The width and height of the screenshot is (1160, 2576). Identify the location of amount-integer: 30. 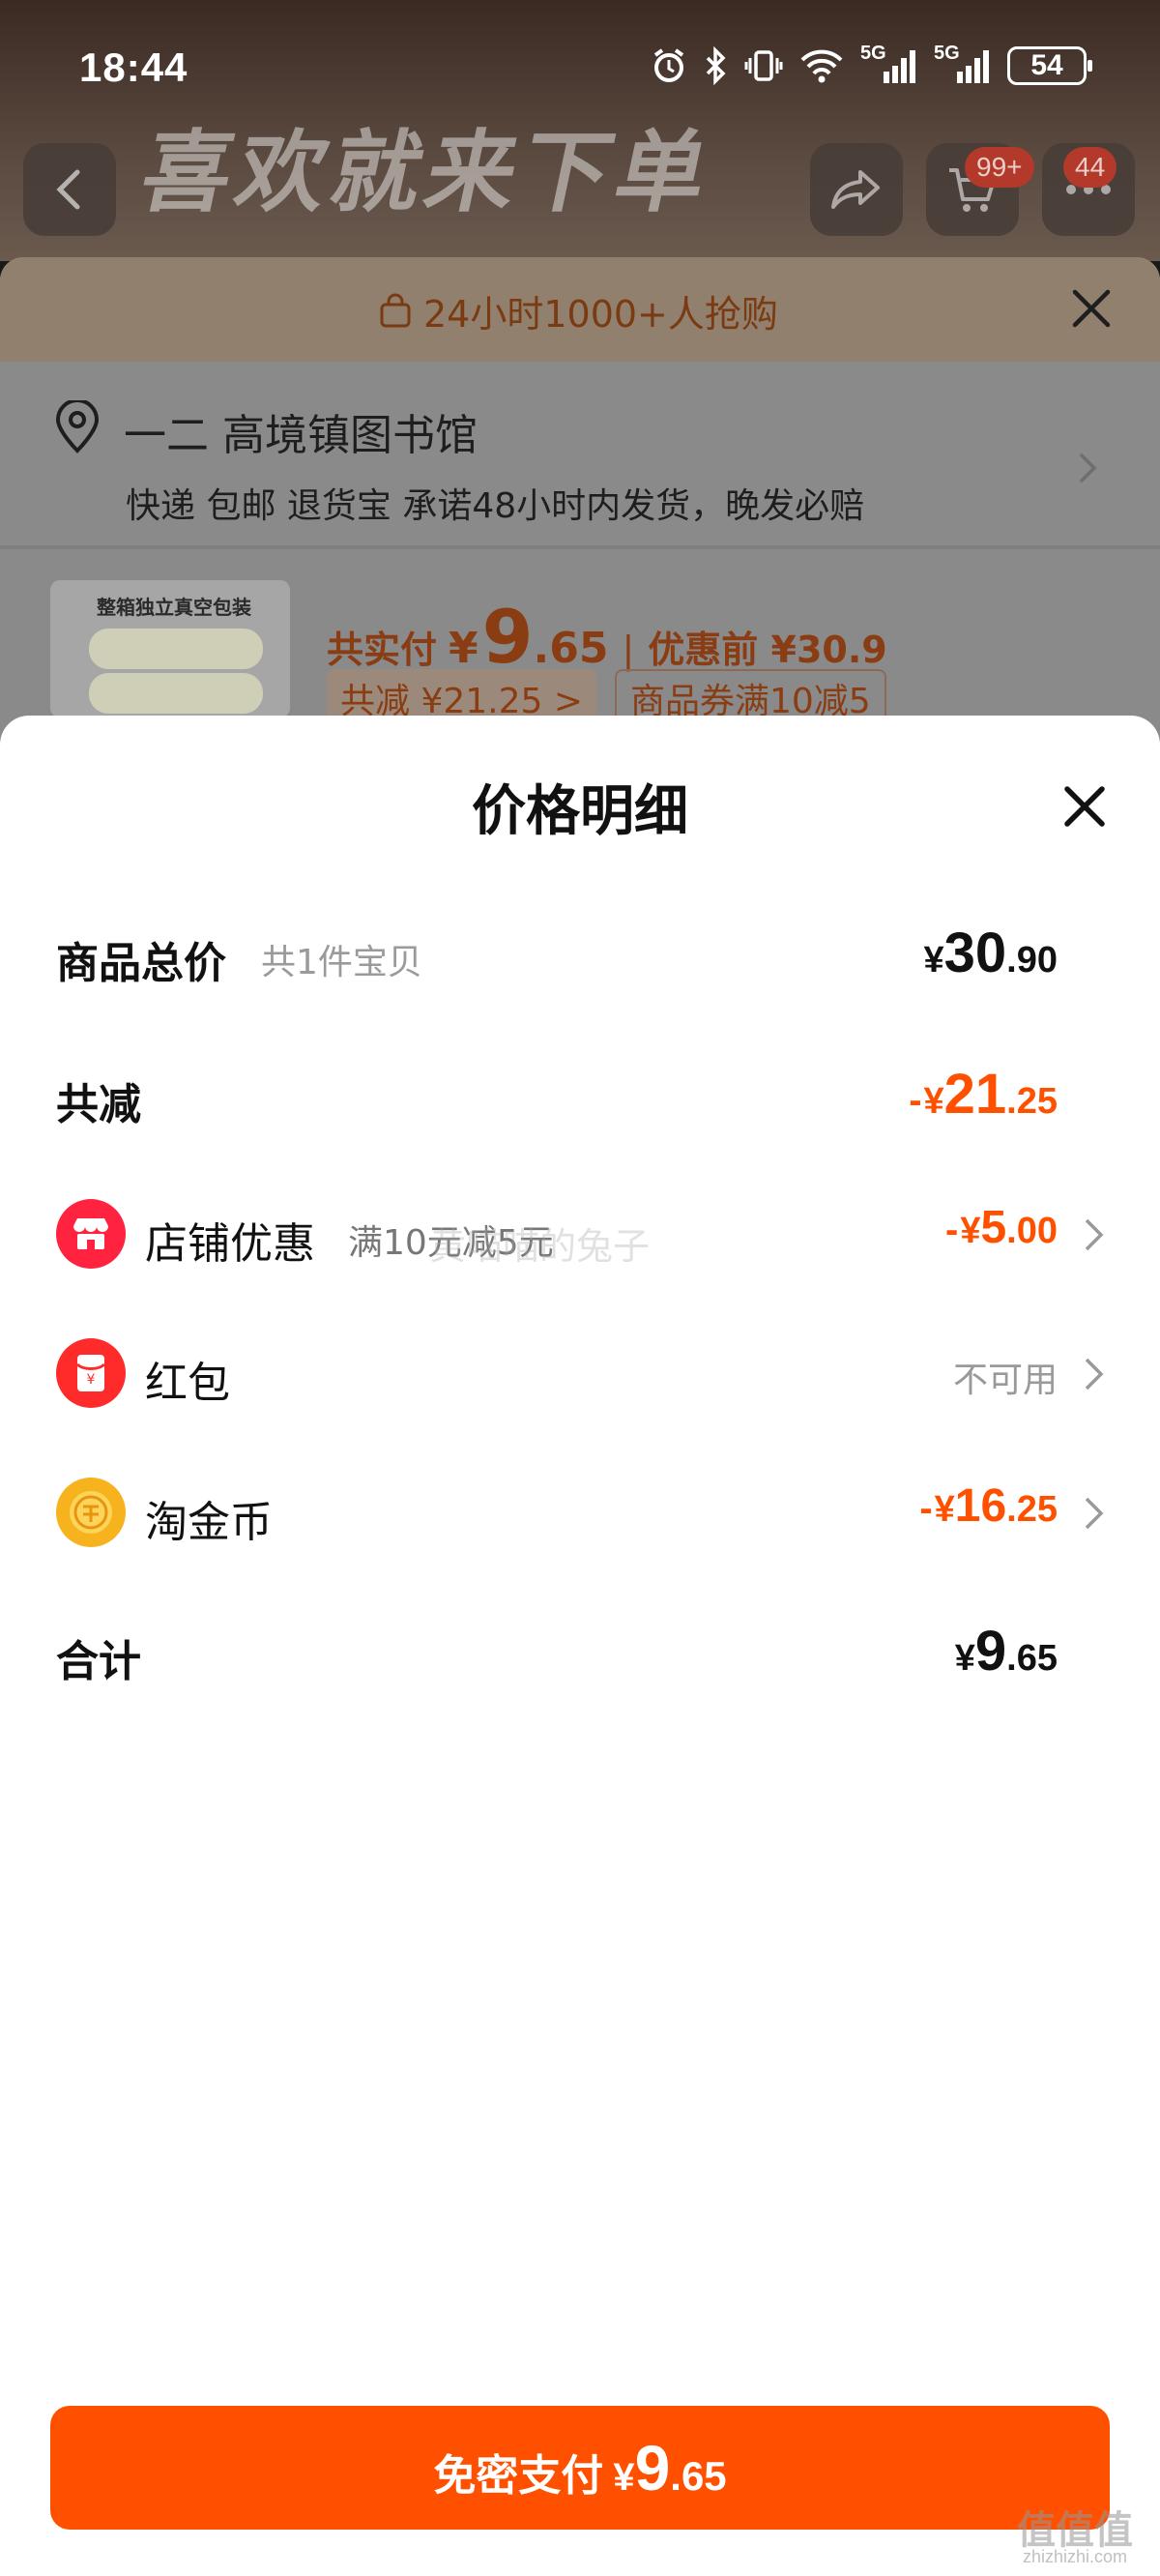
(975, 953).